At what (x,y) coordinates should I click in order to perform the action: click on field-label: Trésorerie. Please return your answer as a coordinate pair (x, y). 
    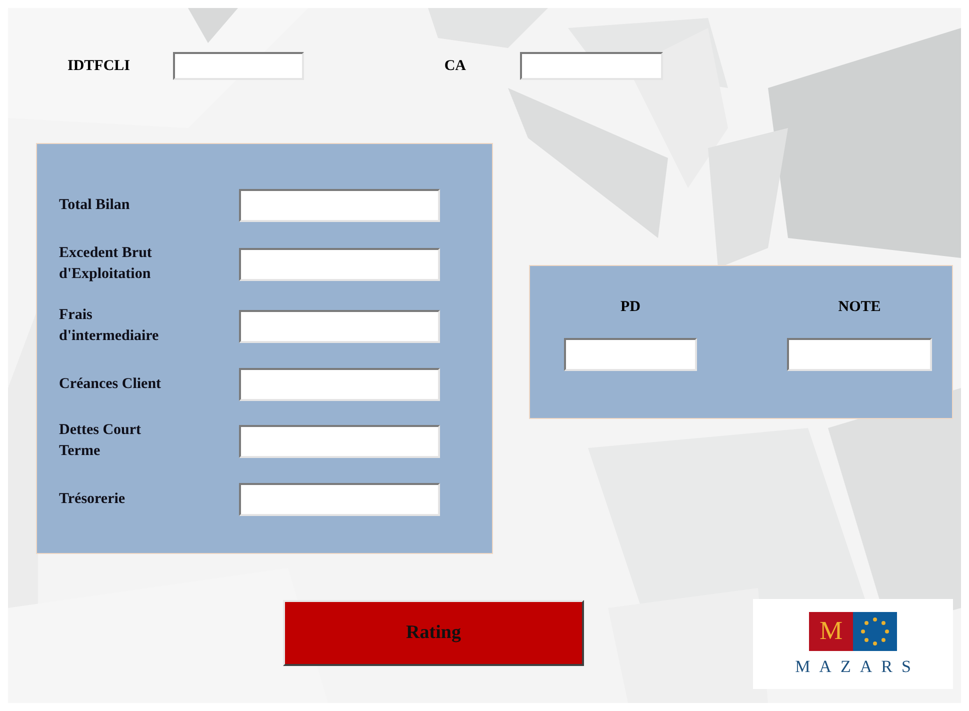
    Looking at the image, I should click on (92, 499).